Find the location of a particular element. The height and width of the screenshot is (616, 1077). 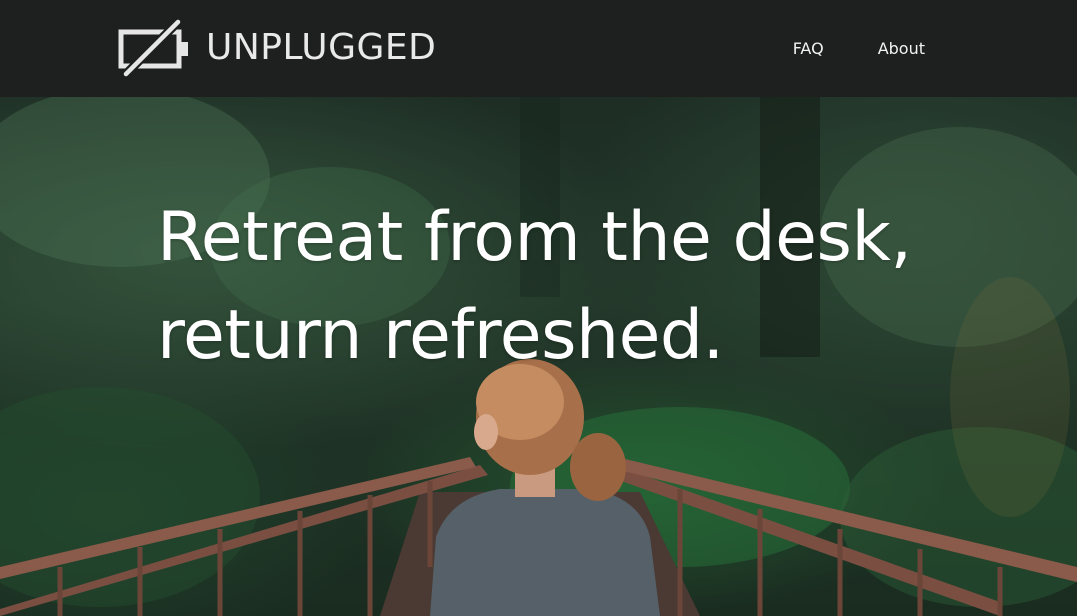

hero-headline-line-2: return refreshed. is located at coordinates (440, 335).